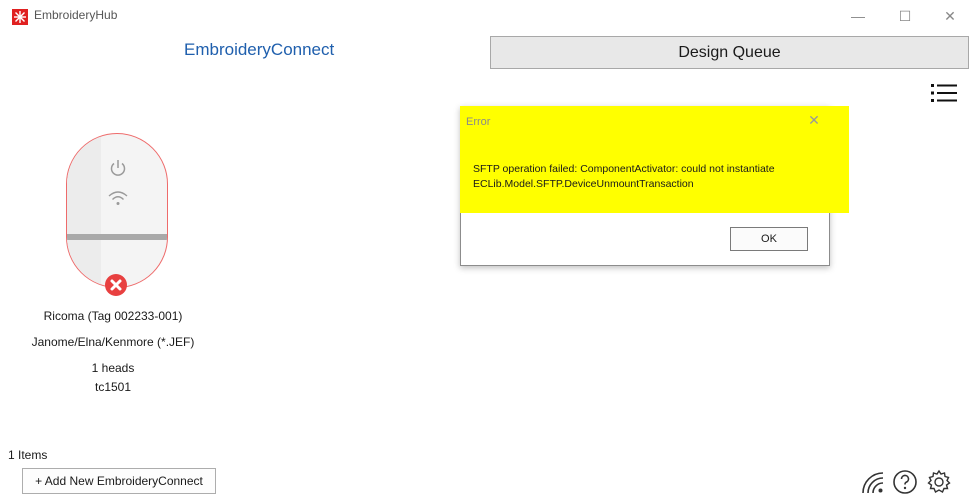 The width and height of the screenshot is (972, 501). Describe the element at coordinates (654, 159) in the screenshot. I see `error-highlight` at that location.